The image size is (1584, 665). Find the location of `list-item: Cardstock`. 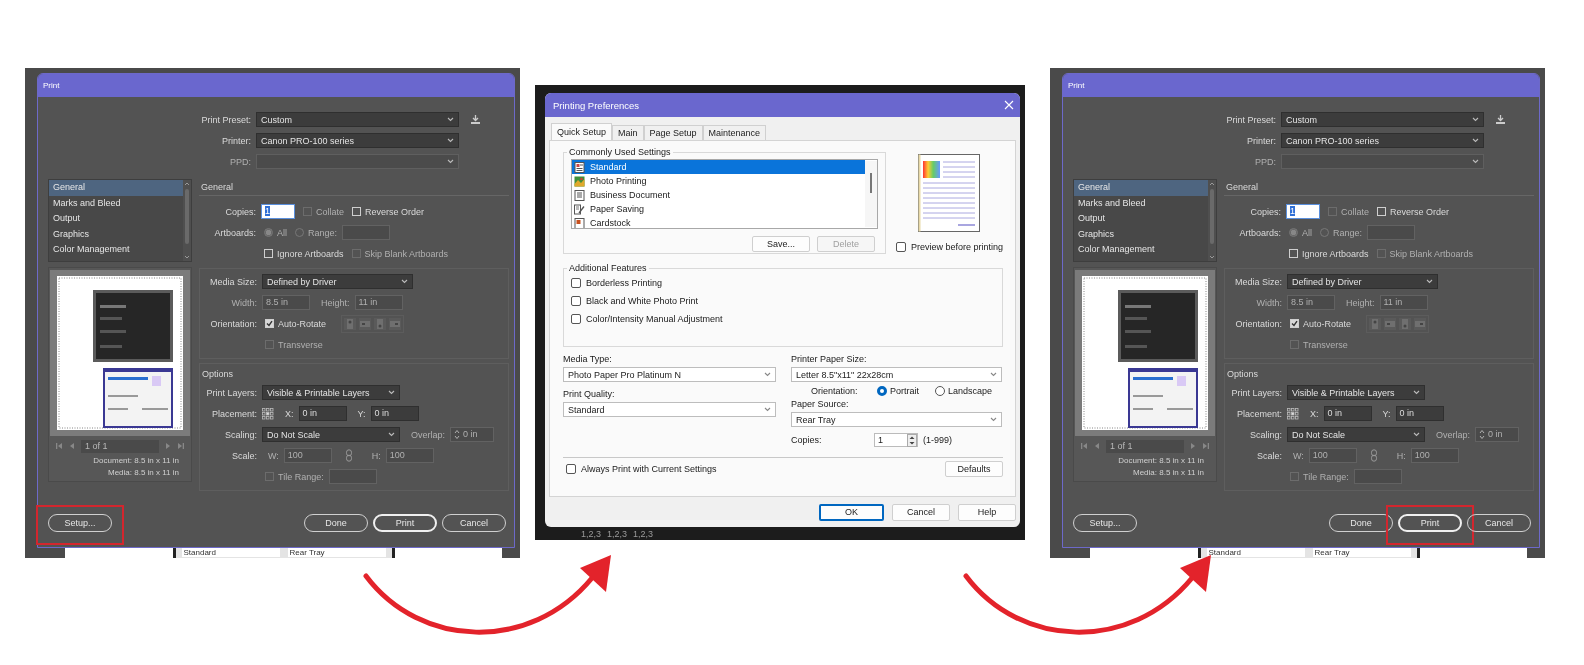

list-item: Cardstock is located at coordinates (718, 222).